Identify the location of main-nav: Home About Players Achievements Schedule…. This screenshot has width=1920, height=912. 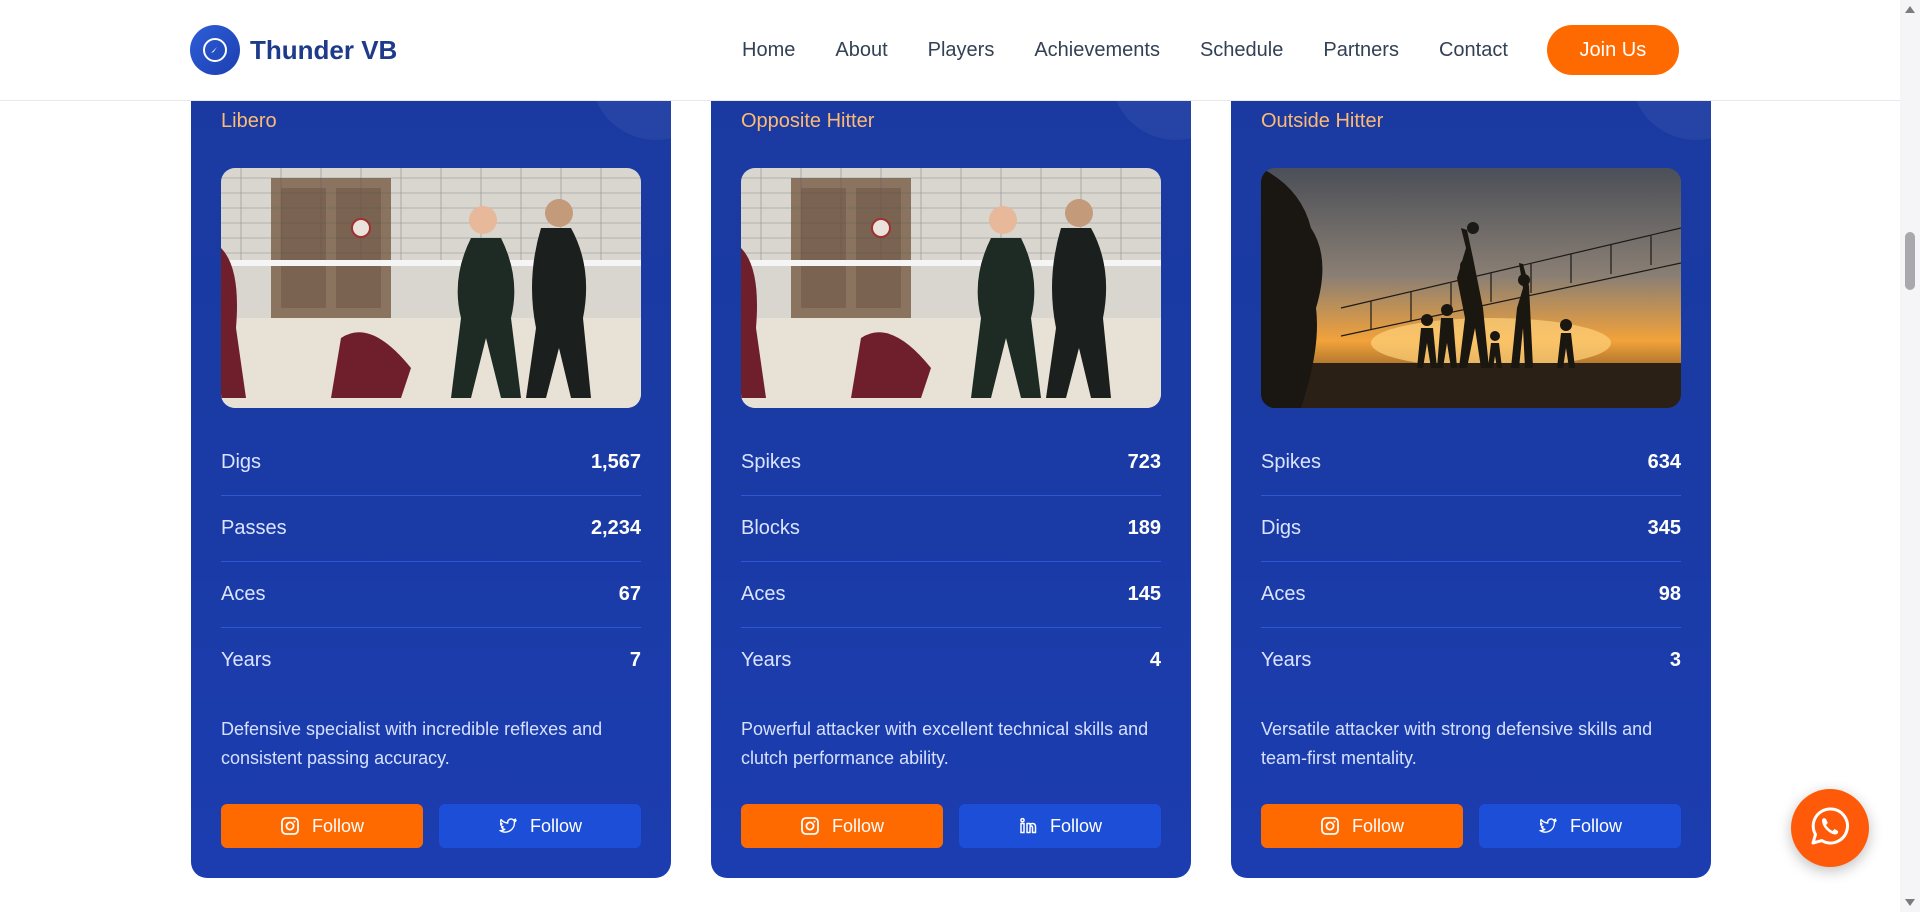
(1210, 50).